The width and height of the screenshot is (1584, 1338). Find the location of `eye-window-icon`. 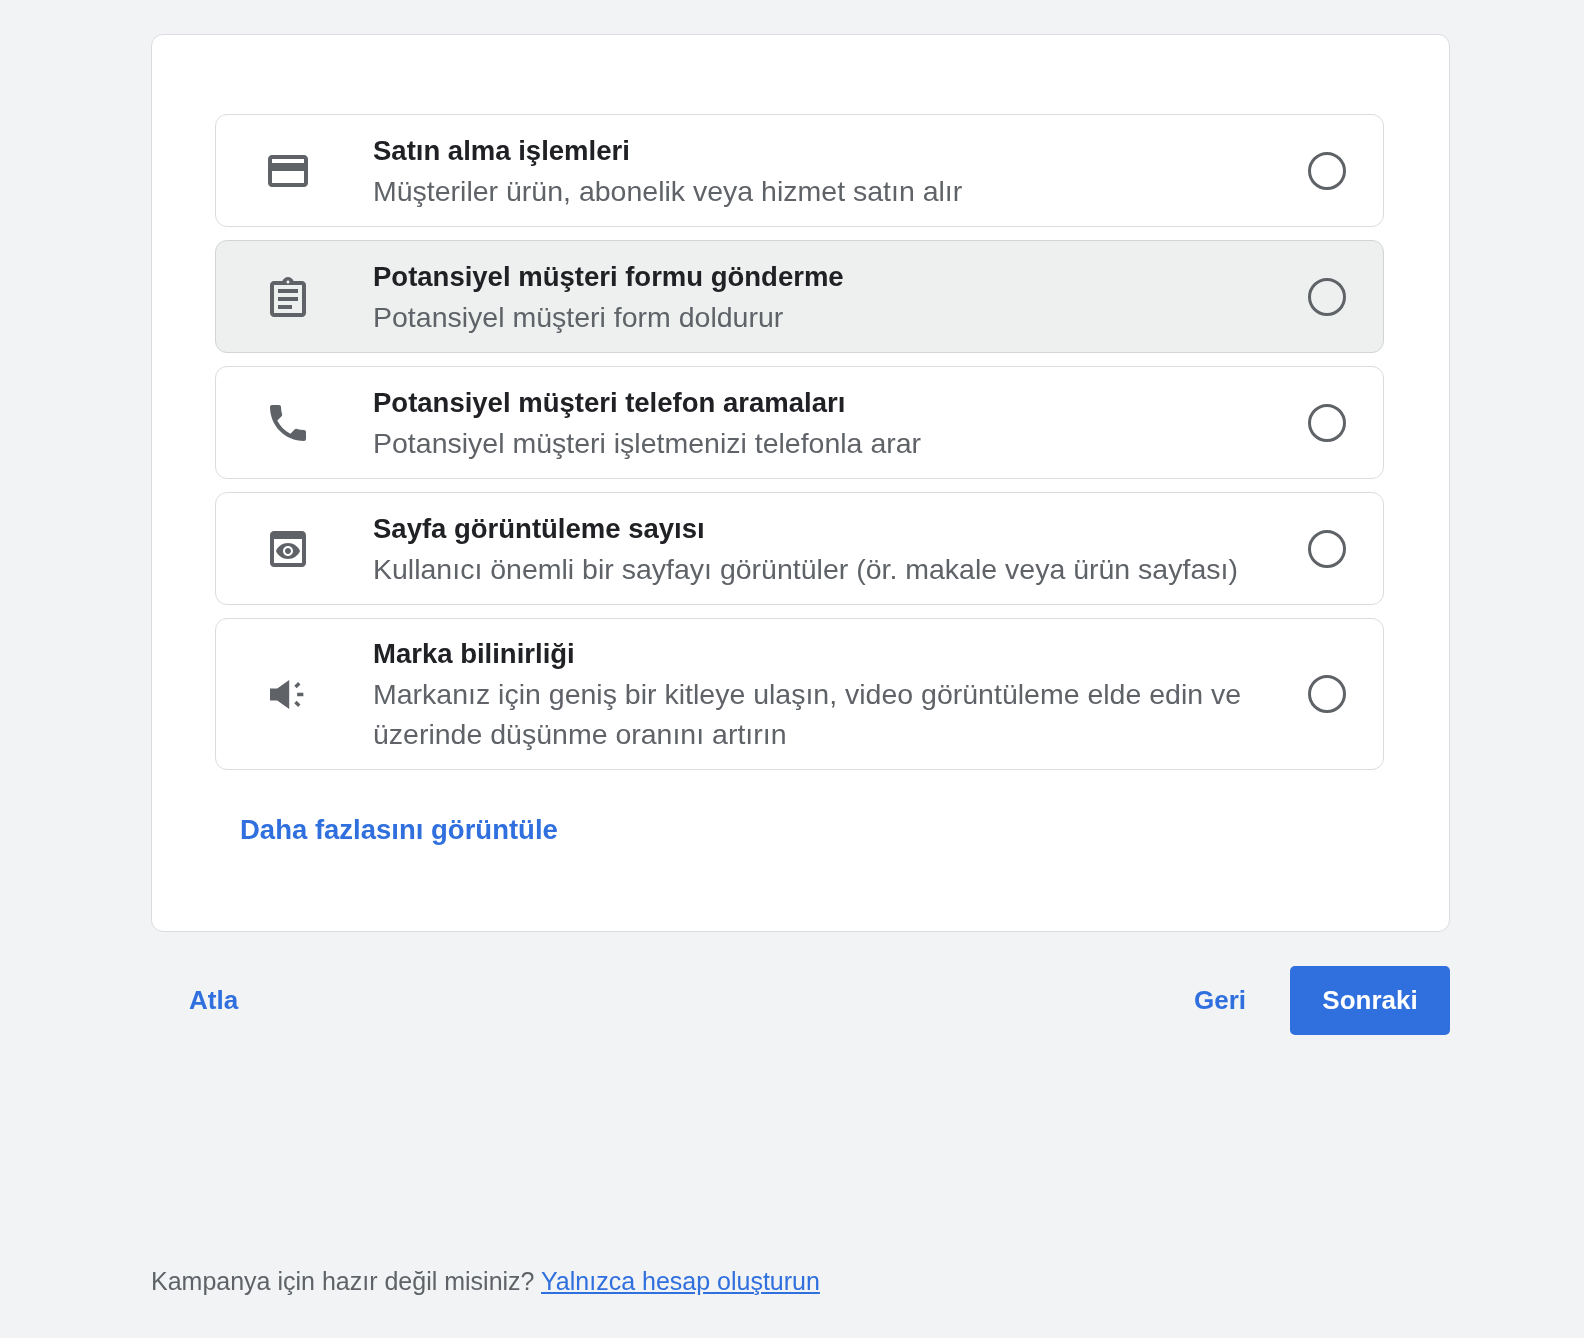

eye-window-icon is located at coordinates (288, 548).